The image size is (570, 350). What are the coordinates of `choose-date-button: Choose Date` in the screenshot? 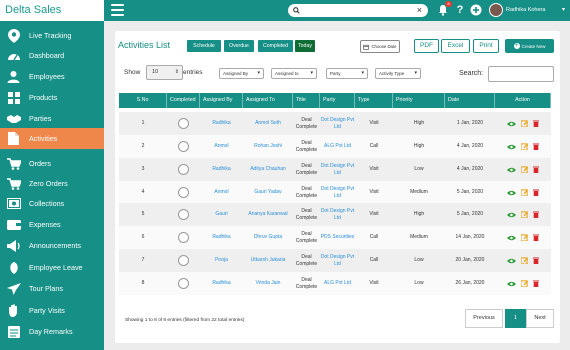 It's located at (380, 46).